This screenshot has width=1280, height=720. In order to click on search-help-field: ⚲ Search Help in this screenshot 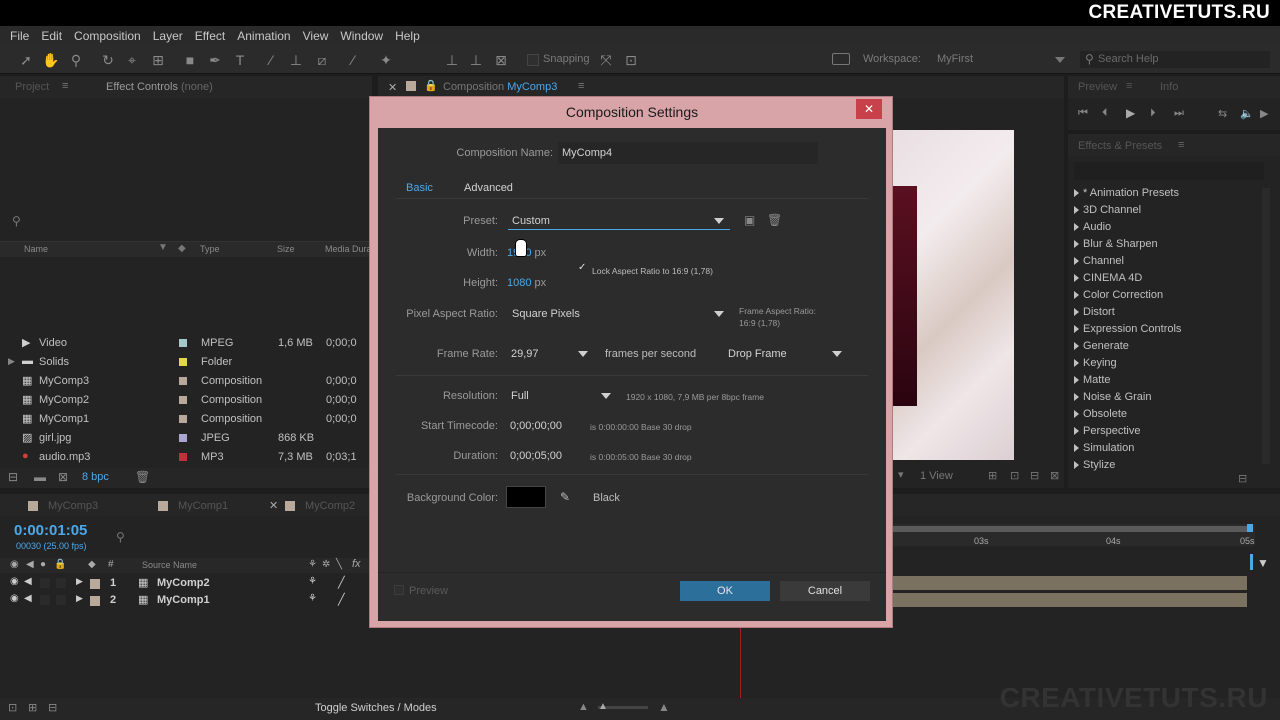, I will do `click(1175, 59)`.